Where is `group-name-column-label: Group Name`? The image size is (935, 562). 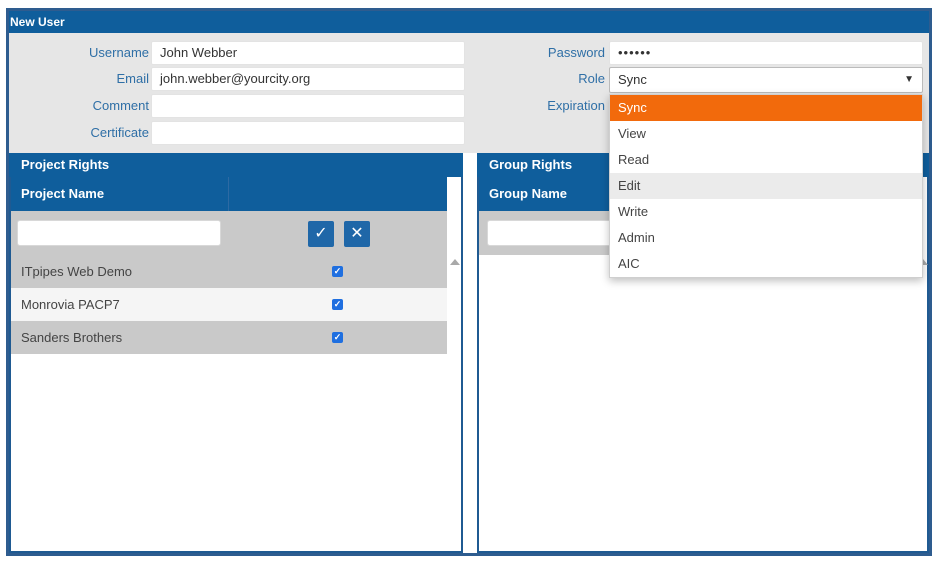 group-name-column-label: Group Name is located at coordinates (528, 193).